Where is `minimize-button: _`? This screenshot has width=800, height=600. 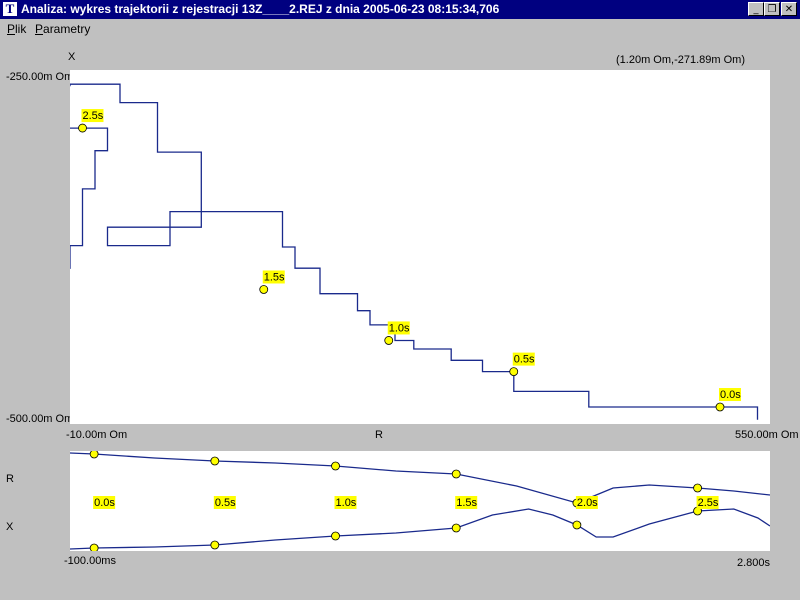
minimize-button: _ is located at coordinates (756, 9).